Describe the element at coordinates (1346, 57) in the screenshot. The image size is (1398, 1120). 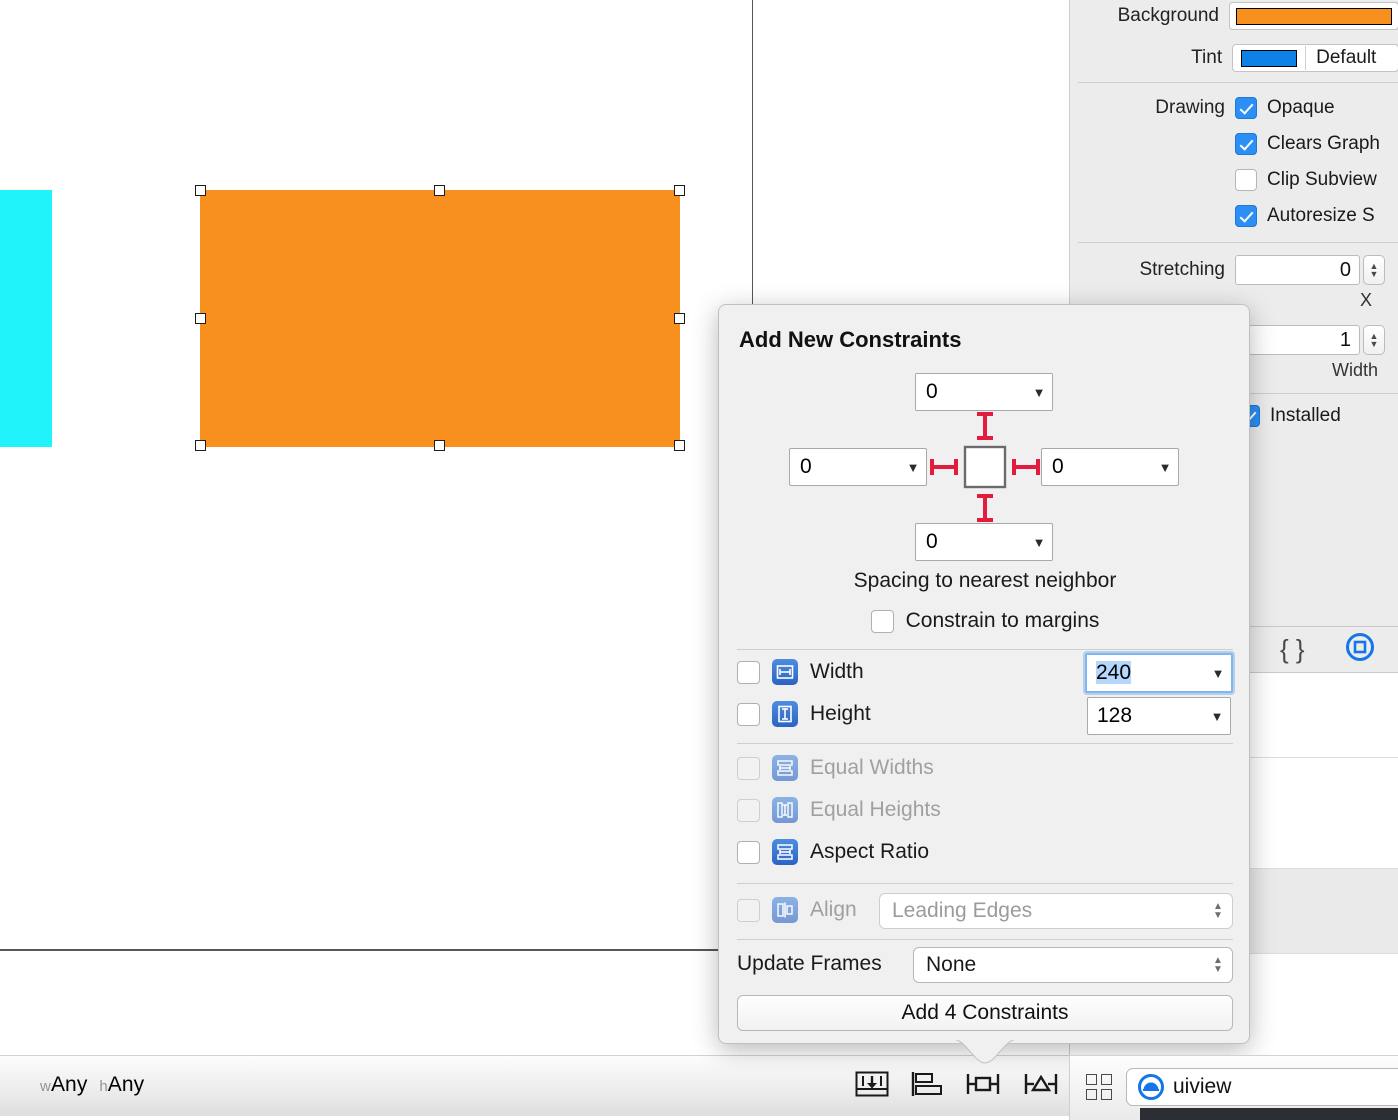
I see `tint-value: Default` at that location.